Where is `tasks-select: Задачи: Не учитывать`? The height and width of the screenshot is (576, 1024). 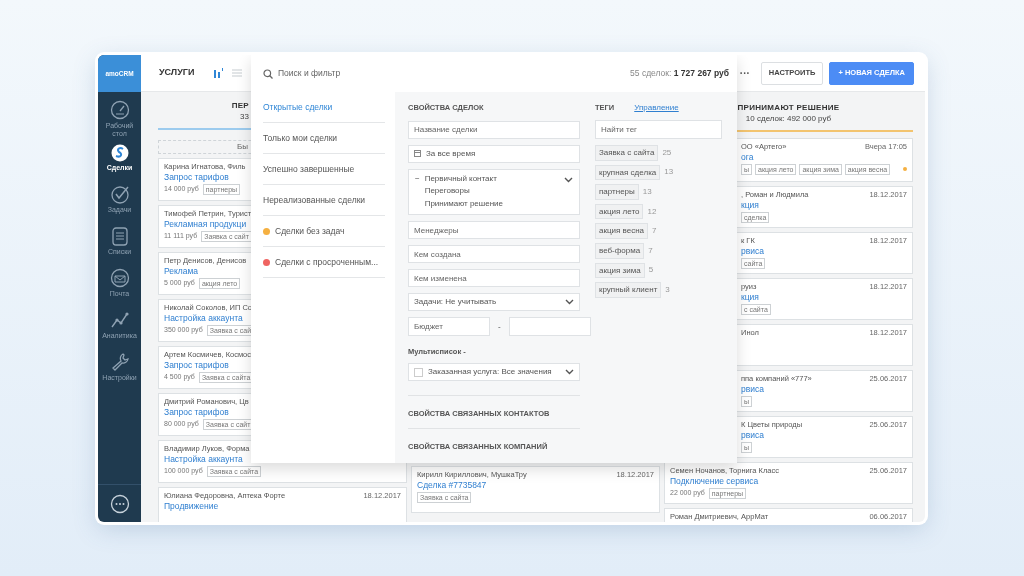
tasks-select: Задачи: Не учитывать is located at coordinates (494, 302).